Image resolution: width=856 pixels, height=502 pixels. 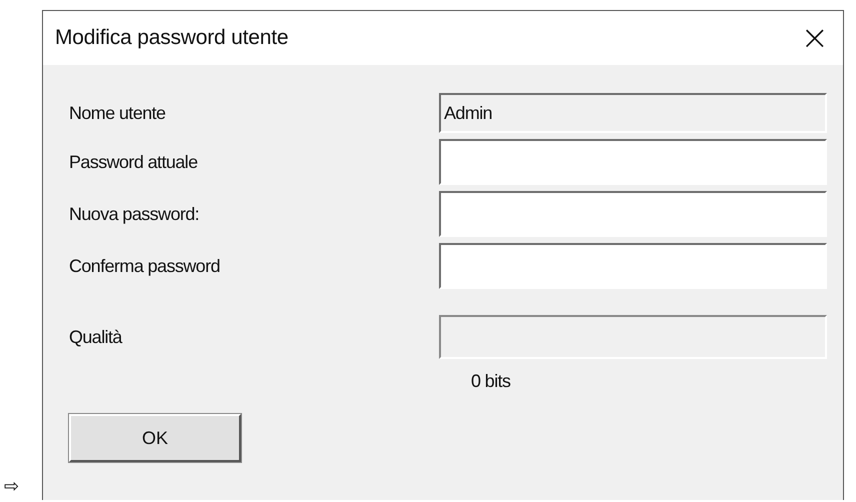 What do you see at coordinates (117, 113) in the screenshot?
I see `field-label: Nome utente` at bounding box center [117, 113].